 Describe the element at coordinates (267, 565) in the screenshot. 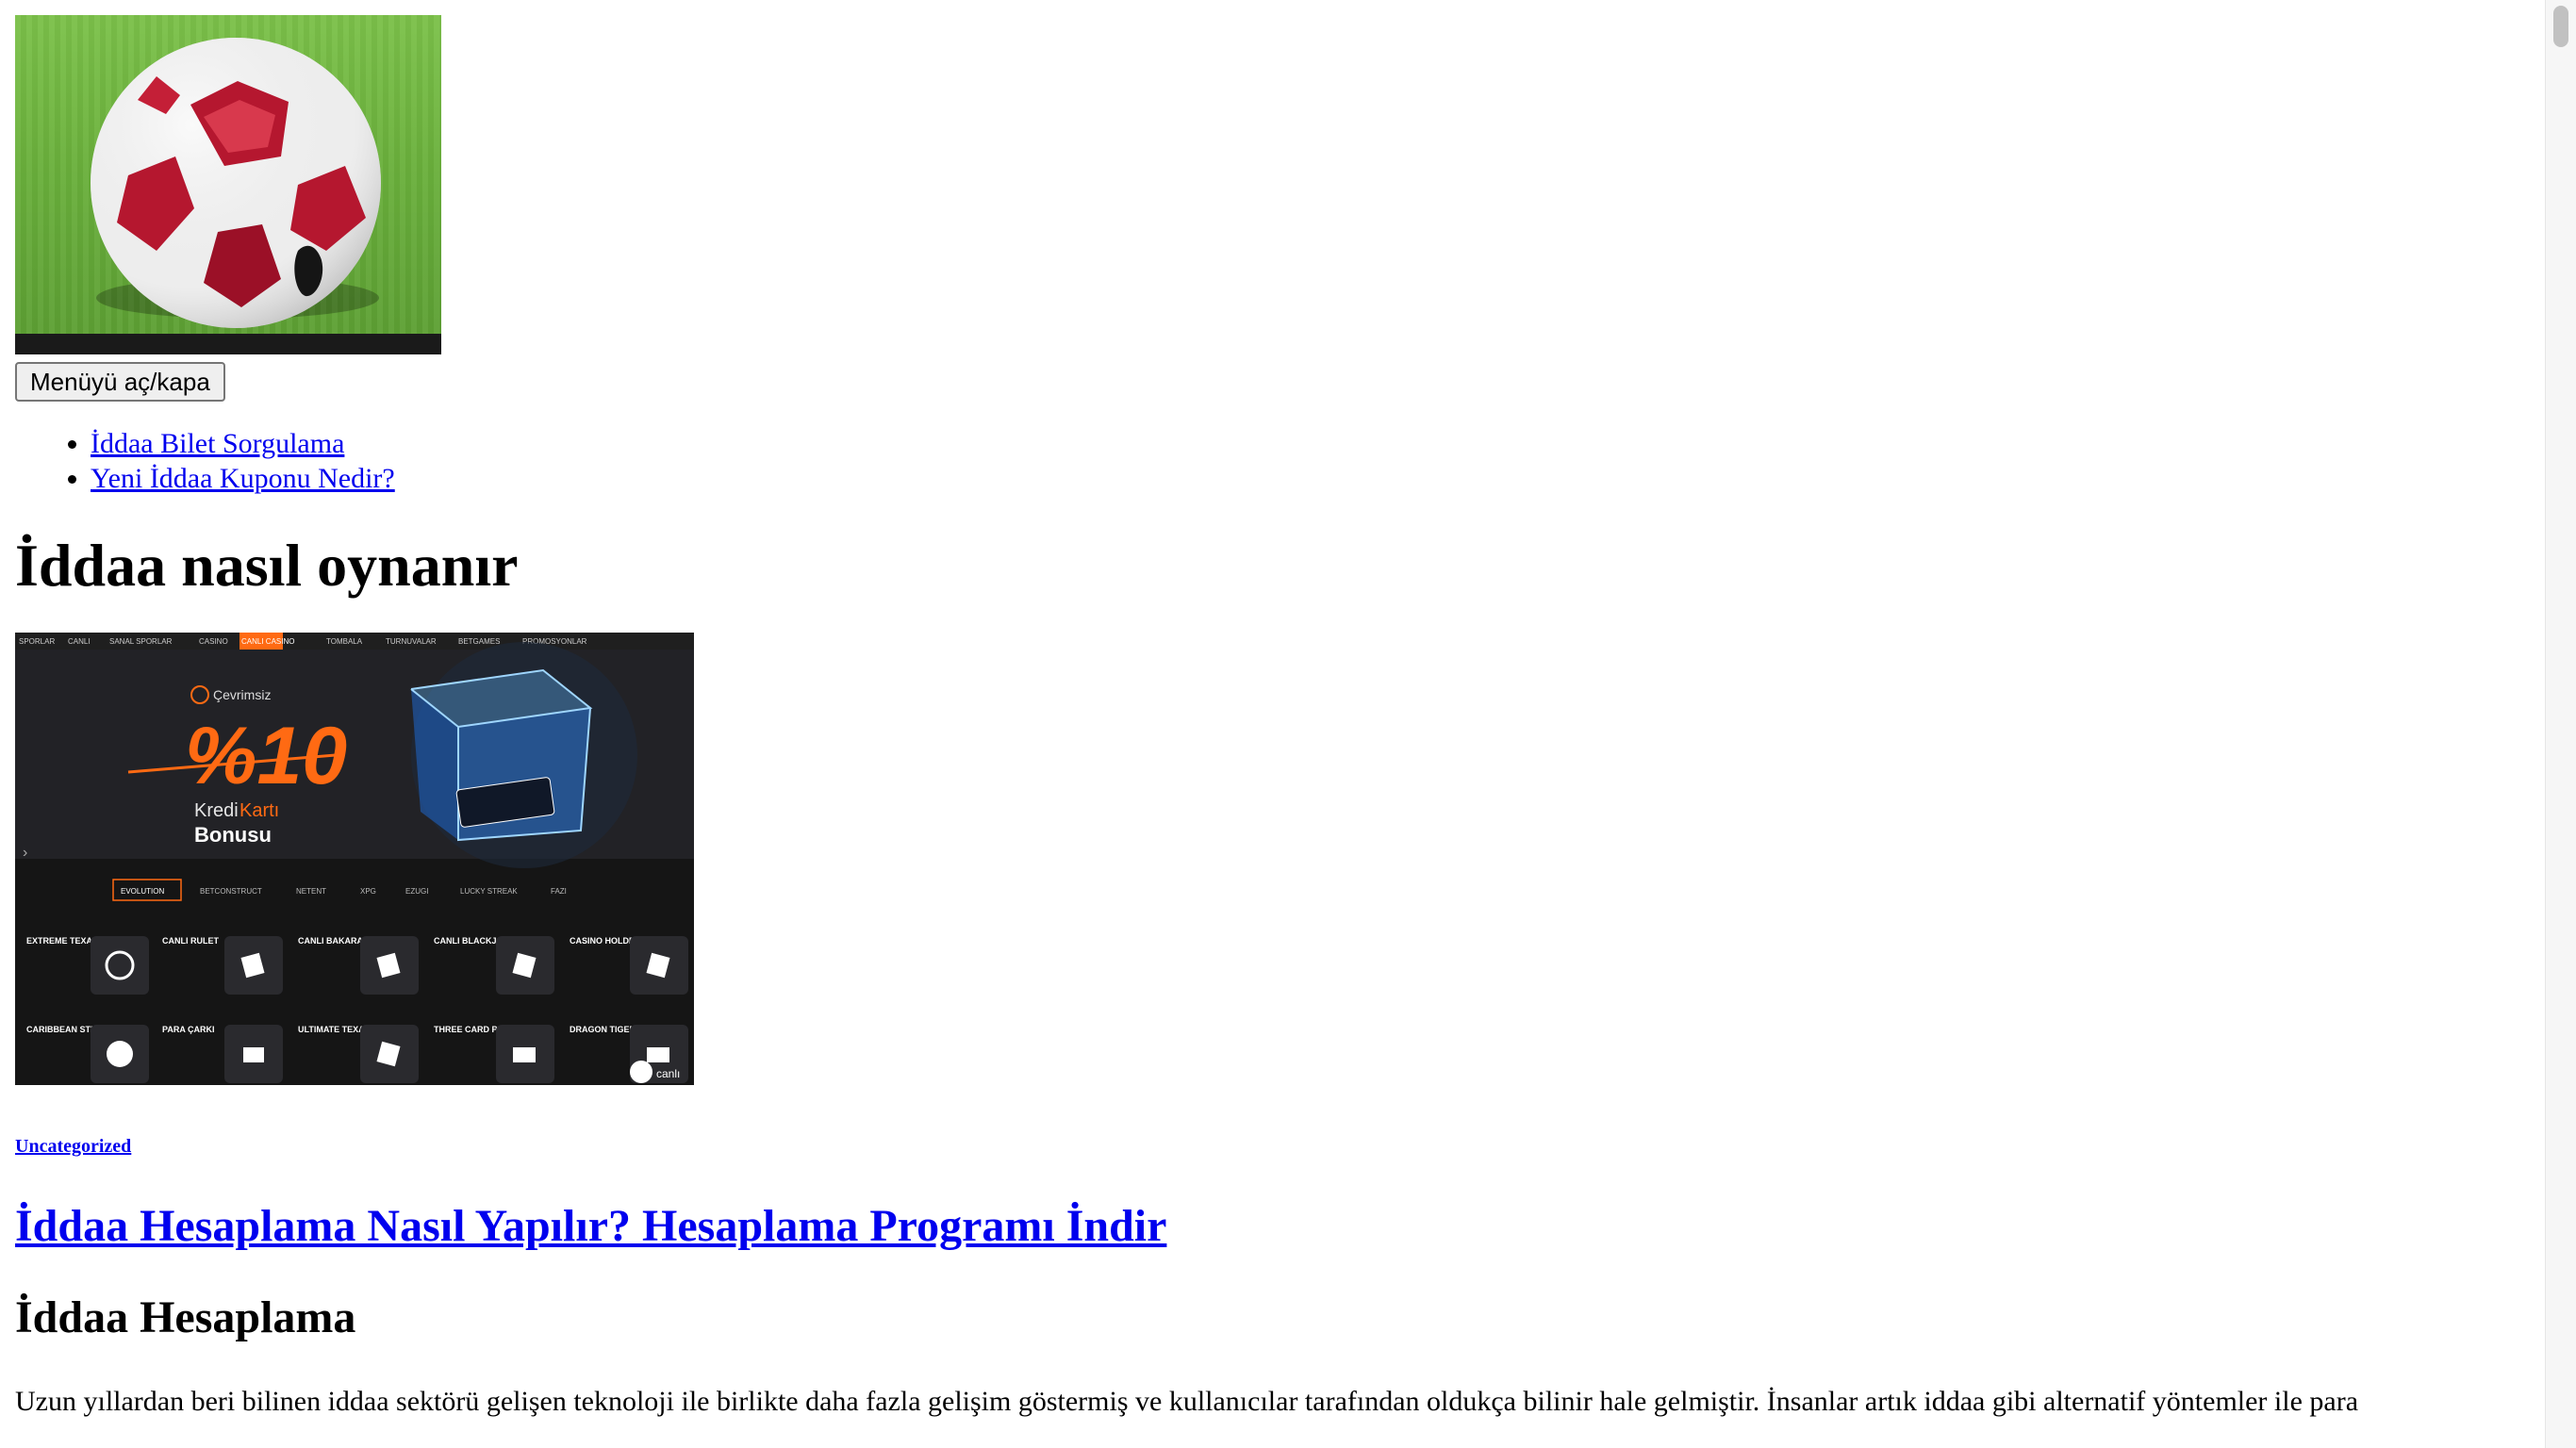

I see `site-title: İddaa nasıl oynanır` at that location.